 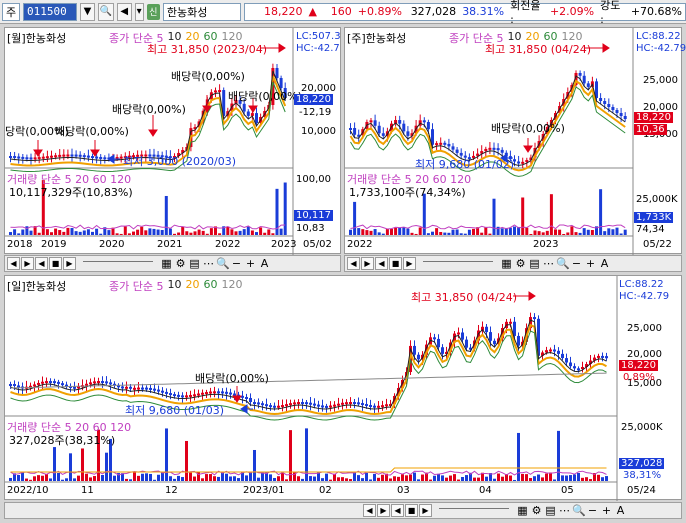 I want to click on turnover-value: +2.09%, so click(x=572, y=11).